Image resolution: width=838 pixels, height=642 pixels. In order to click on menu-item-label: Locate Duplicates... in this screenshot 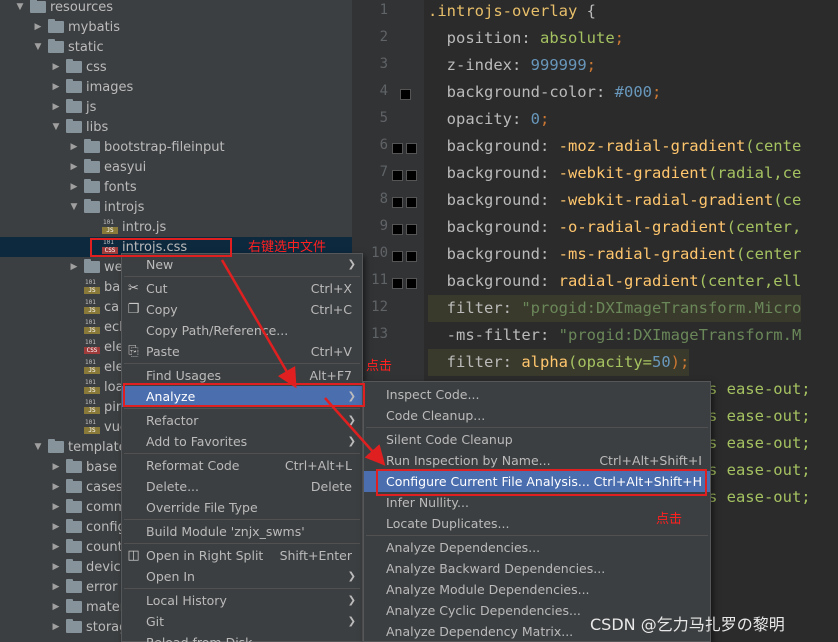, I will do `click(448, 523)`.